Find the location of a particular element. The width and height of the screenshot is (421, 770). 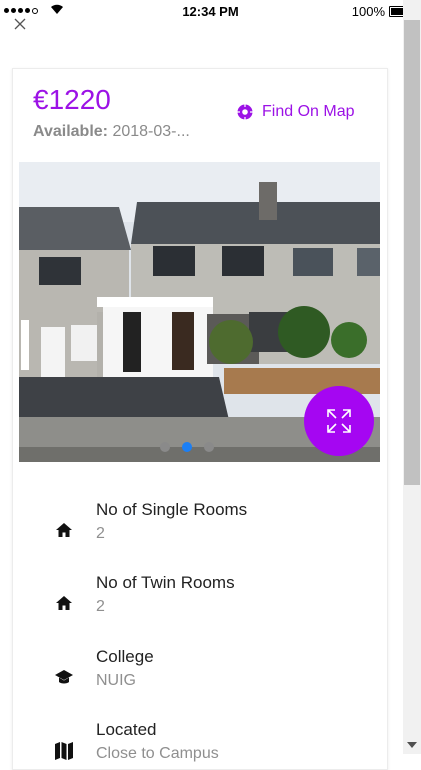

page-dot-active is located at coordinates (187, 447).